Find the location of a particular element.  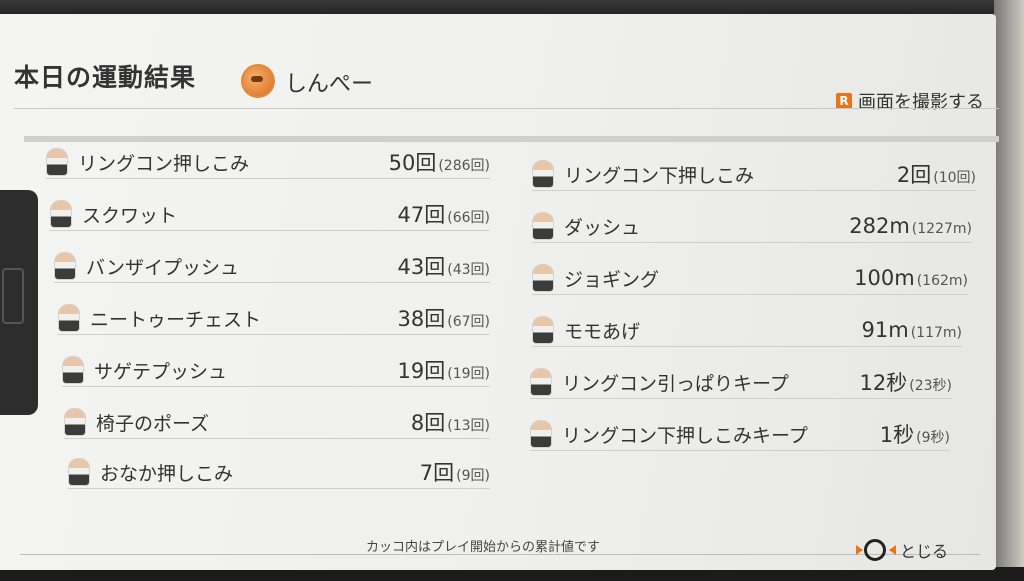

exercise-name: おなか押しこみ is located at coordinates (167, 473).